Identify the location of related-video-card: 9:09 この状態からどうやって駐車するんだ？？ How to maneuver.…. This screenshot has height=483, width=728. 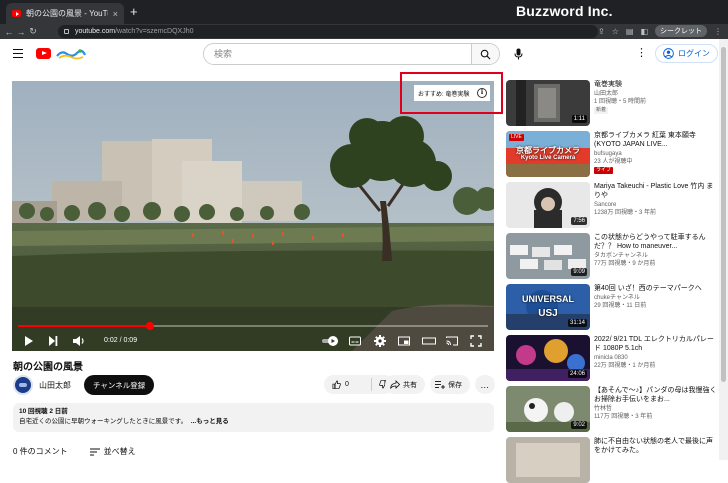
(612, 256).